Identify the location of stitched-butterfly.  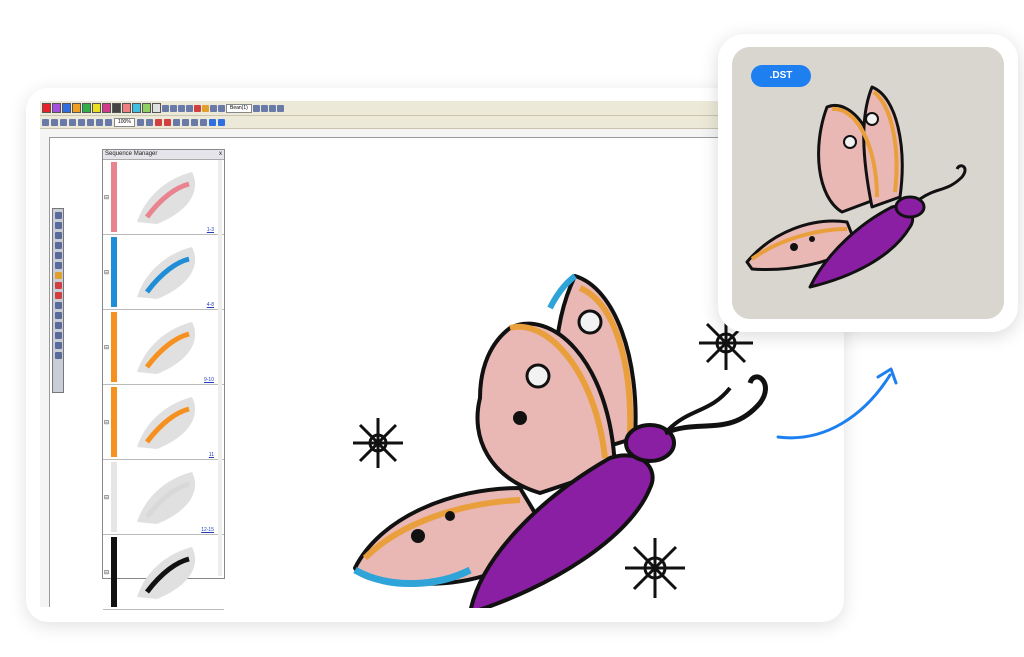
(868, 183).